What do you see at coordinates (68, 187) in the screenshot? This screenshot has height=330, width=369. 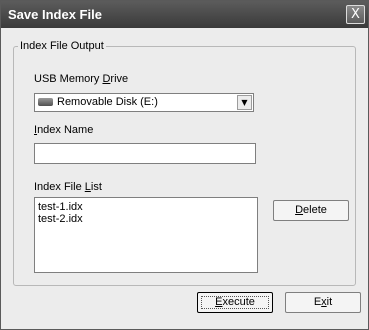 I see `index-file-list-label: Index File List` at bounding box center [68, 187].